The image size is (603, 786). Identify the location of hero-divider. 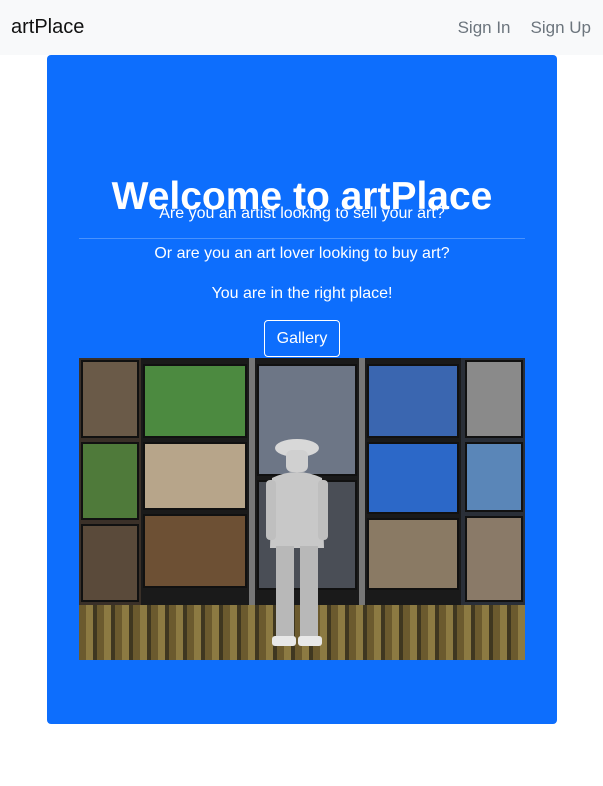
(302, 238).